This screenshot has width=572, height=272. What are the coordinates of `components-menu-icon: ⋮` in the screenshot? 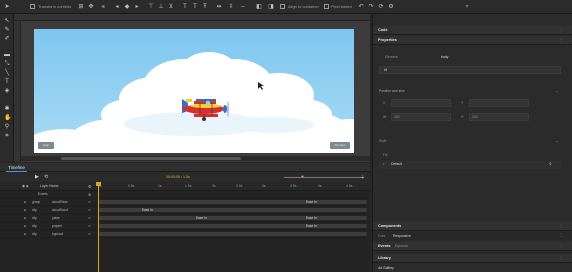 It's located at (561, 226).